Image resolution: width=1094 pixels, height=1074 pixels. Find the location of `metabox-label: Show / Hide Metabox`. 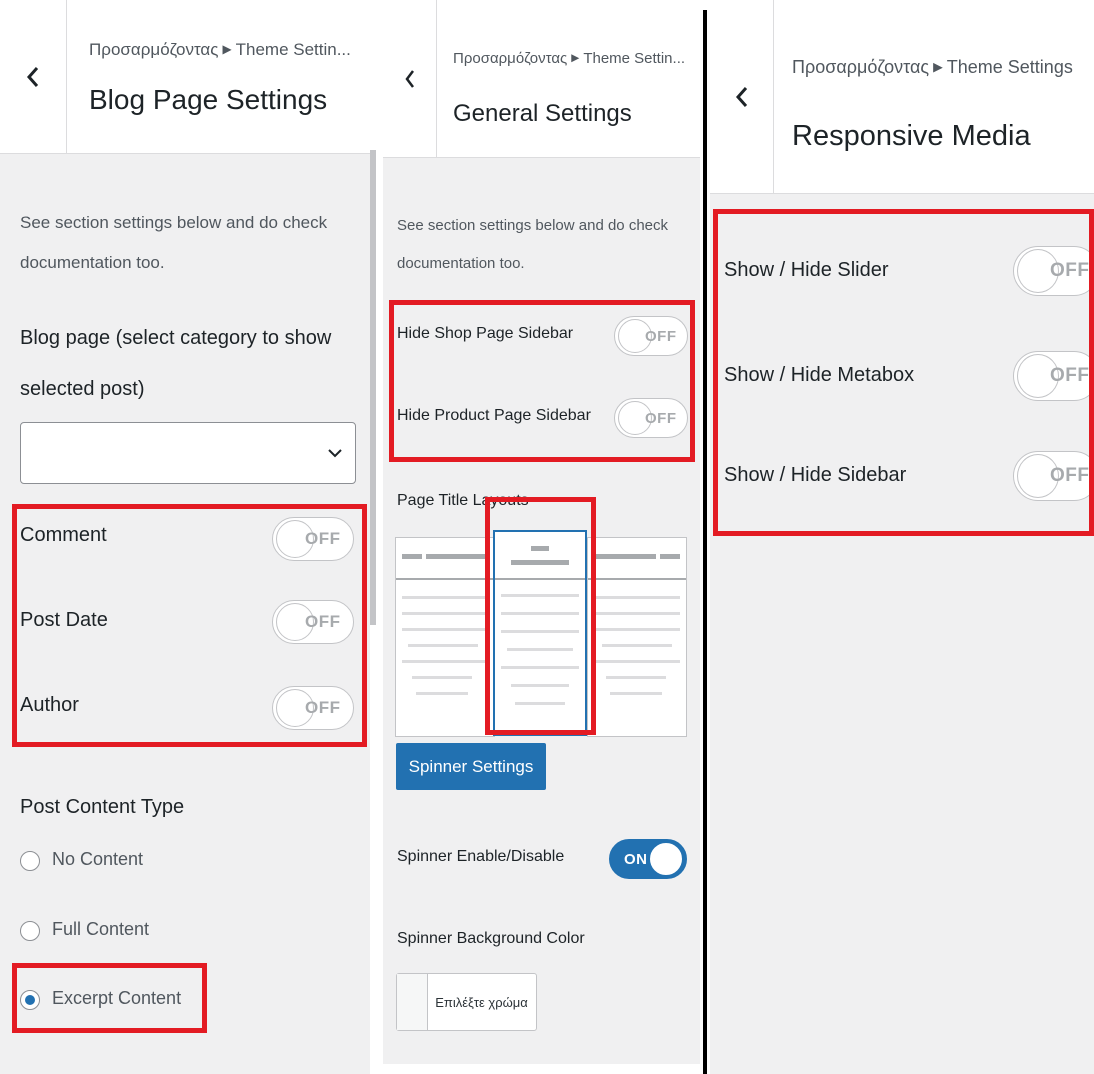

metabox-label: Show / Hide Metabox is located at coordinates (819, 375).